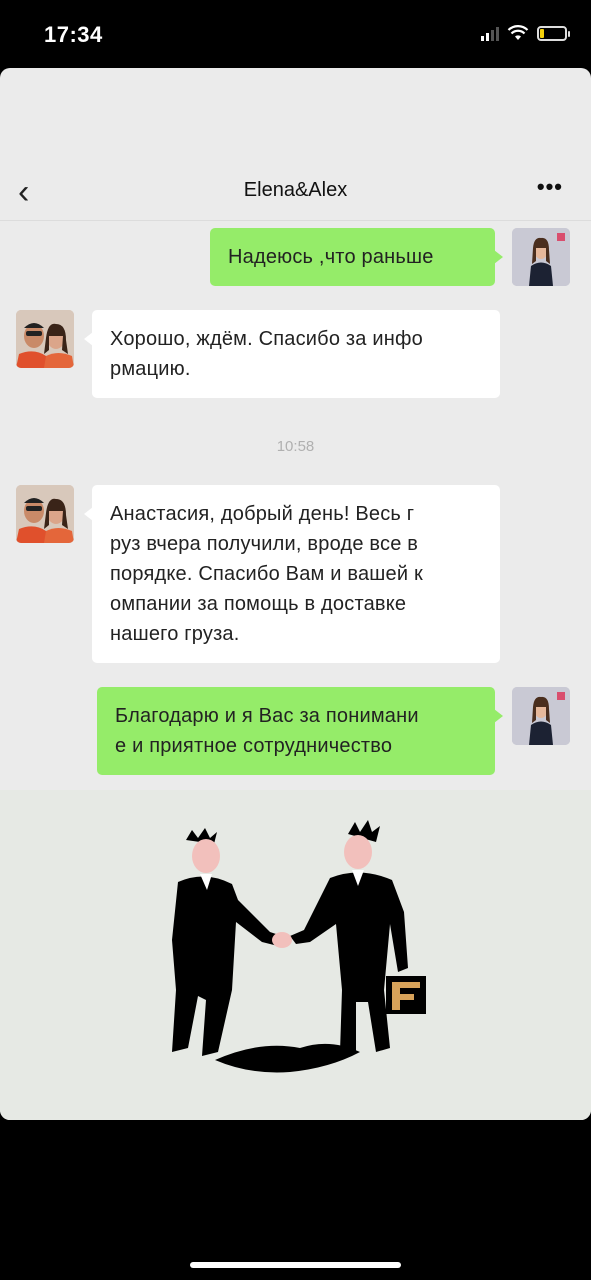  Describe the element at coordinates (518, 32) in the screenshot. I see `wifi-icon` at that location.